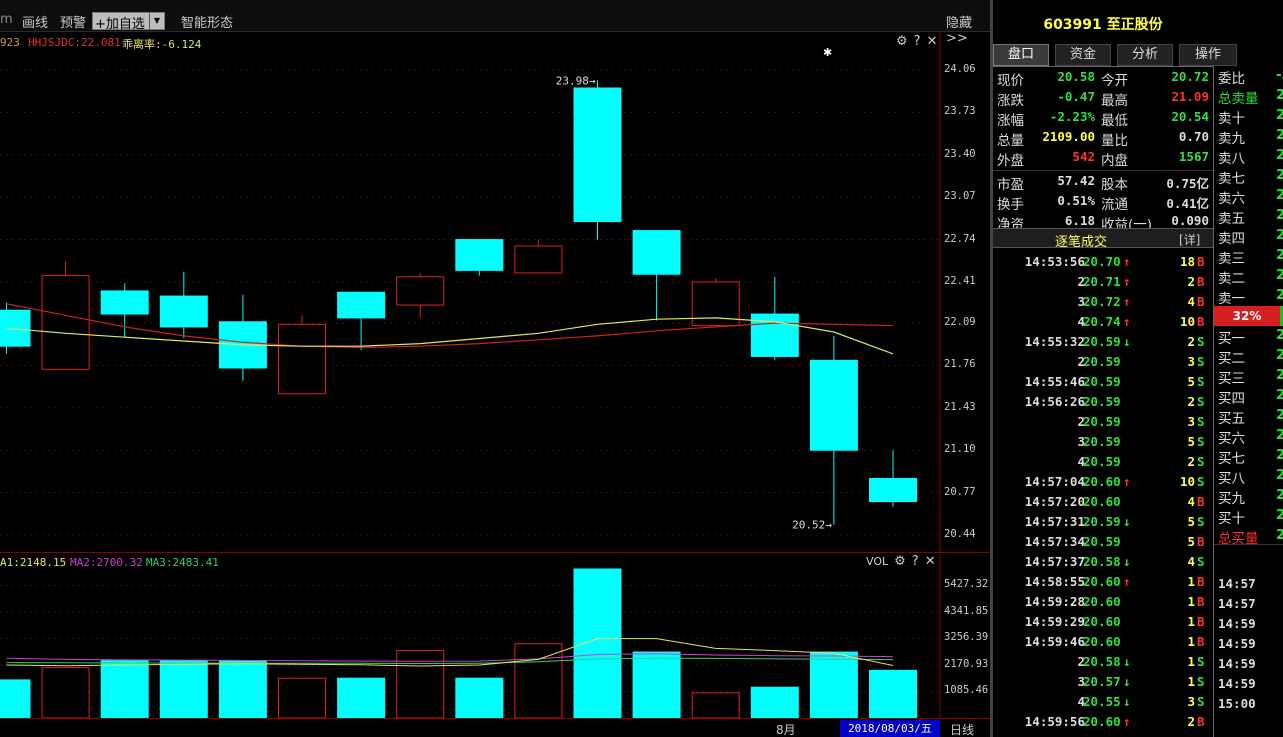 The height and width of the screenshot is (737, 1283). I want to click on toolbar-cut-item: m, so click(6, 19).